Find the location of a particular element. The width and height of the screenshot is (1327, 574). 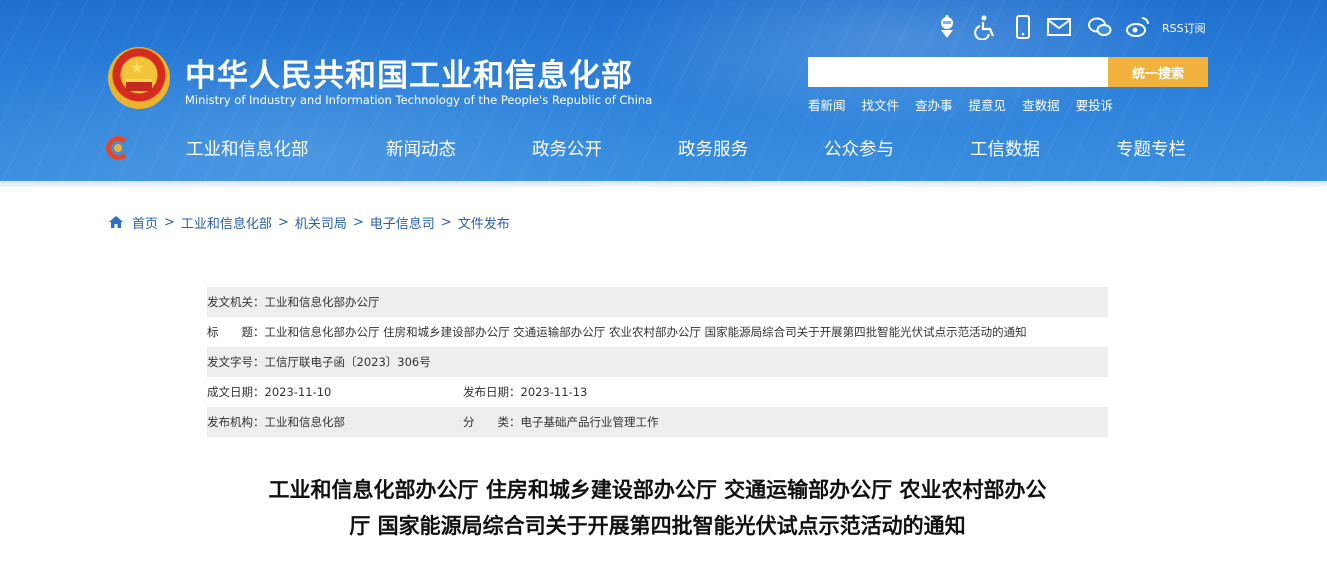

quick-link-complaint: 要投诉 is located at coordinates (1095, 104).